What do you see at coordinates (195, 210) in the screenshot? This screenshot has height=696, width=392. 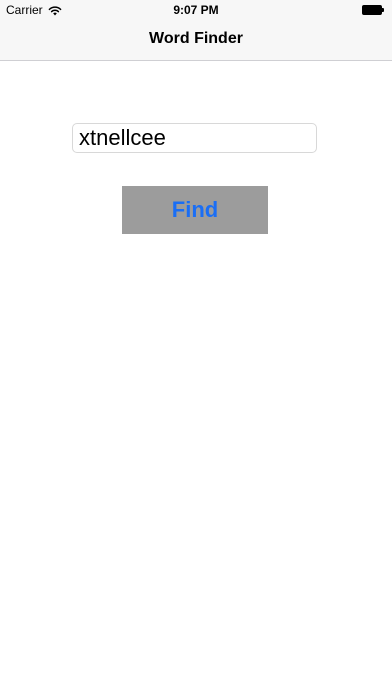 I see `find-button: Find` at bounding box center [195, 210].